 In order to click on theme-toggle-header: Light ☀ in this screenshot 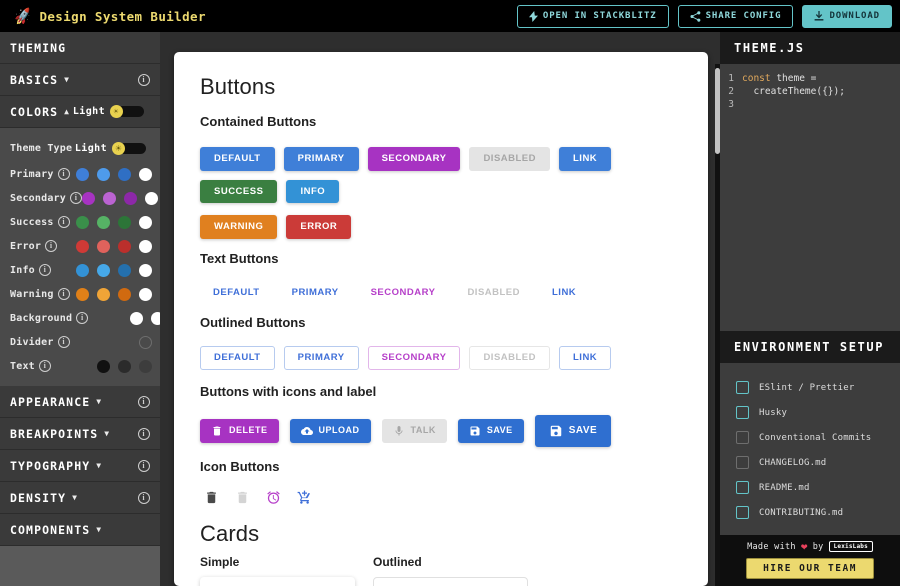, I will do `click(108, 111)`.